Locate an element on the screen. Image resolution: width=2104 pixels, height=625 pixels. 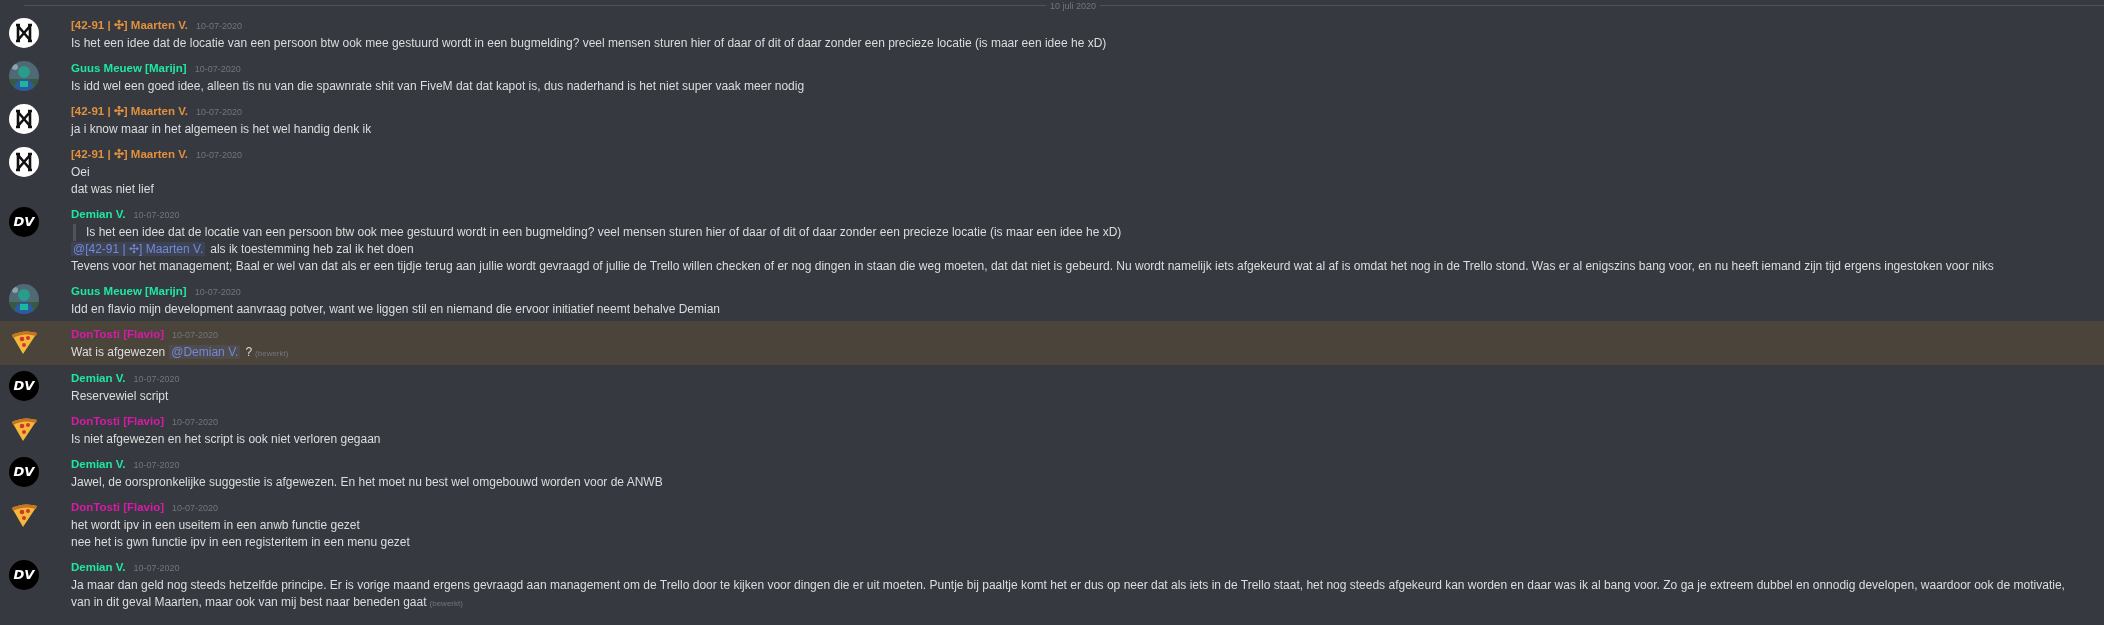
message-text: nee het is gwn functie ipv in een registeritem in een menu gezet is located at coordinates (240, 542).